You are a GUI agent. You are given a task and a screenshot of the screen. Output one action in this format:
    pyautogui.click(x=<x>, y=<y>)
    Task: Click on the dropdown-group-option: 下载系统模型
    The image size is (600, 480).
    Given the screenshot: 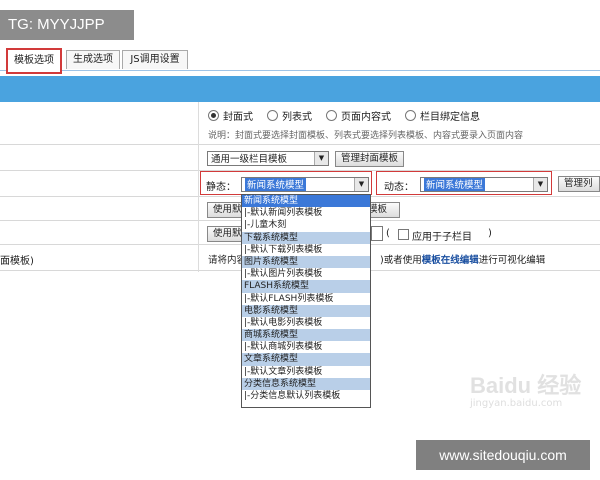 What is the action you would take?
    pyautogui.click(x=306, y=237)
    